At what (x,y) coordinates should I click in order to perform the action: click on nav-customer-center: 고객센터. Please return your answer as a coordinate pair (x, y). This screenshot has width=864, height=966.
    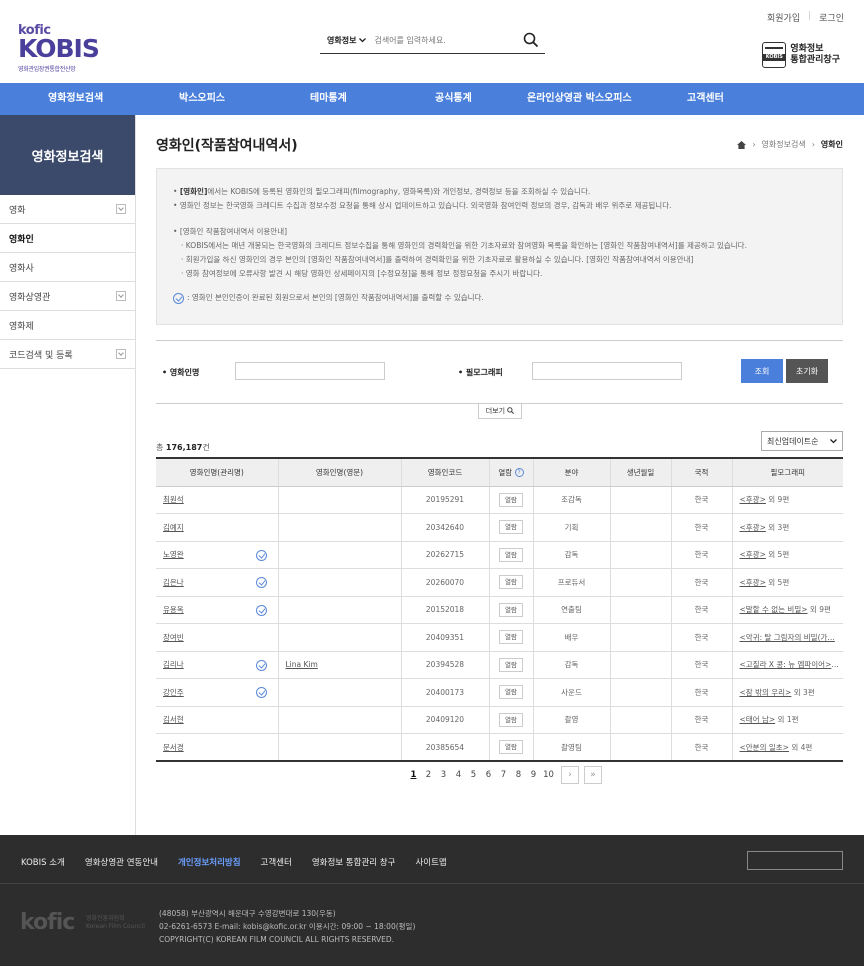
    Looking at the image, I should click on (705, 99).